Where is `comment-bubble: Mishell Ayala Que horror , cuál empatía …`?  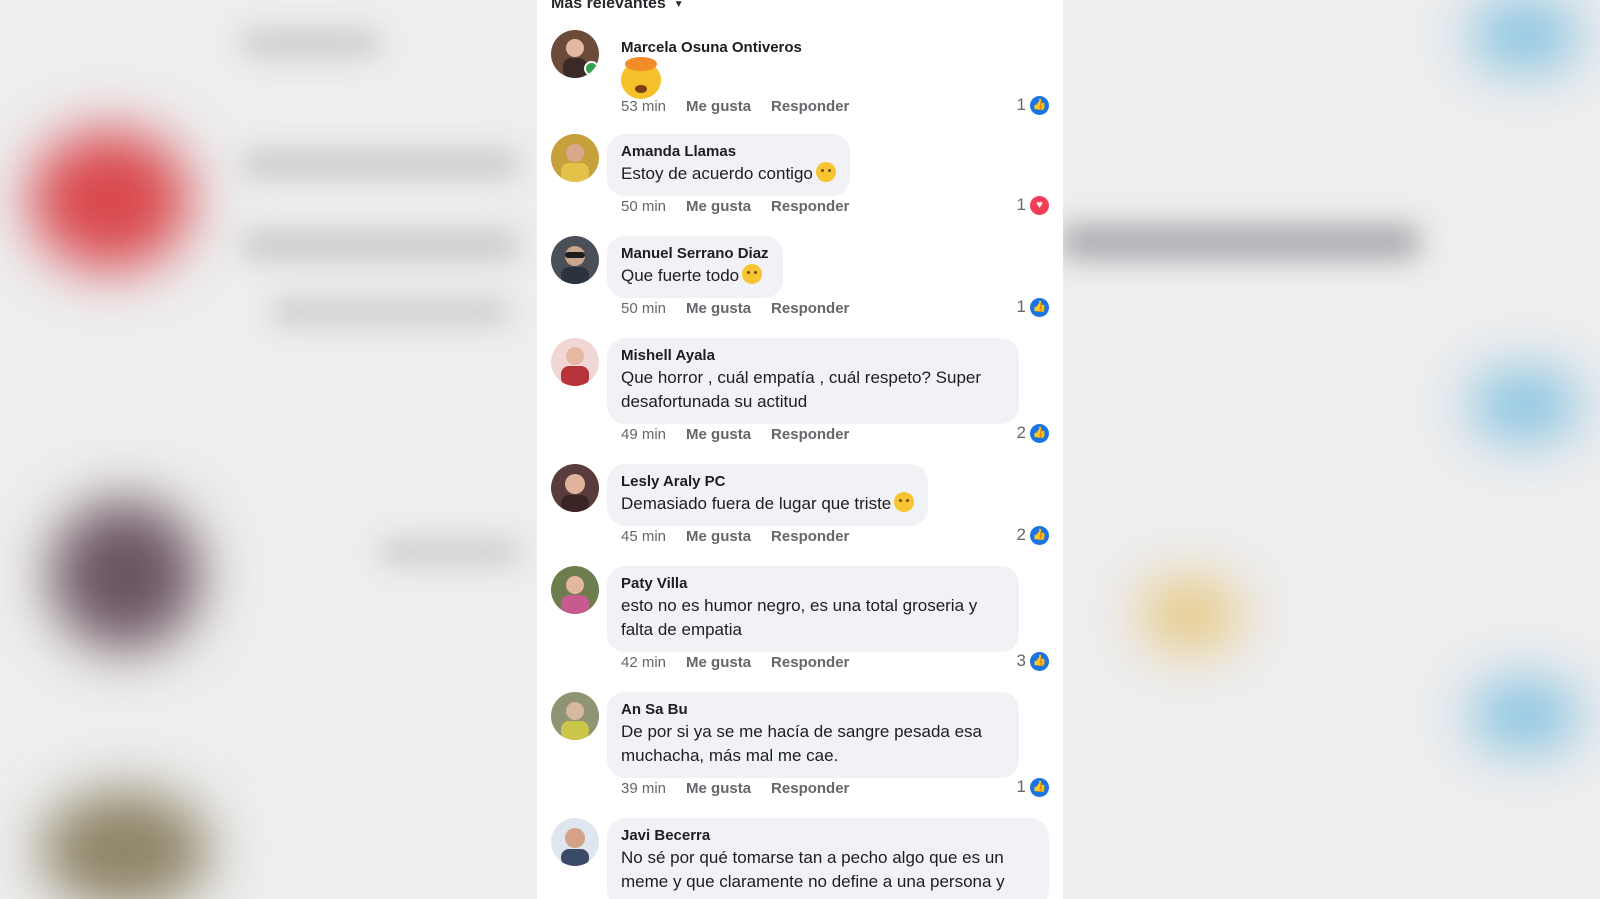
comment-bubble: Mishell Ayala Que horror , cuál empatía … is located at coordinates (813, 381).